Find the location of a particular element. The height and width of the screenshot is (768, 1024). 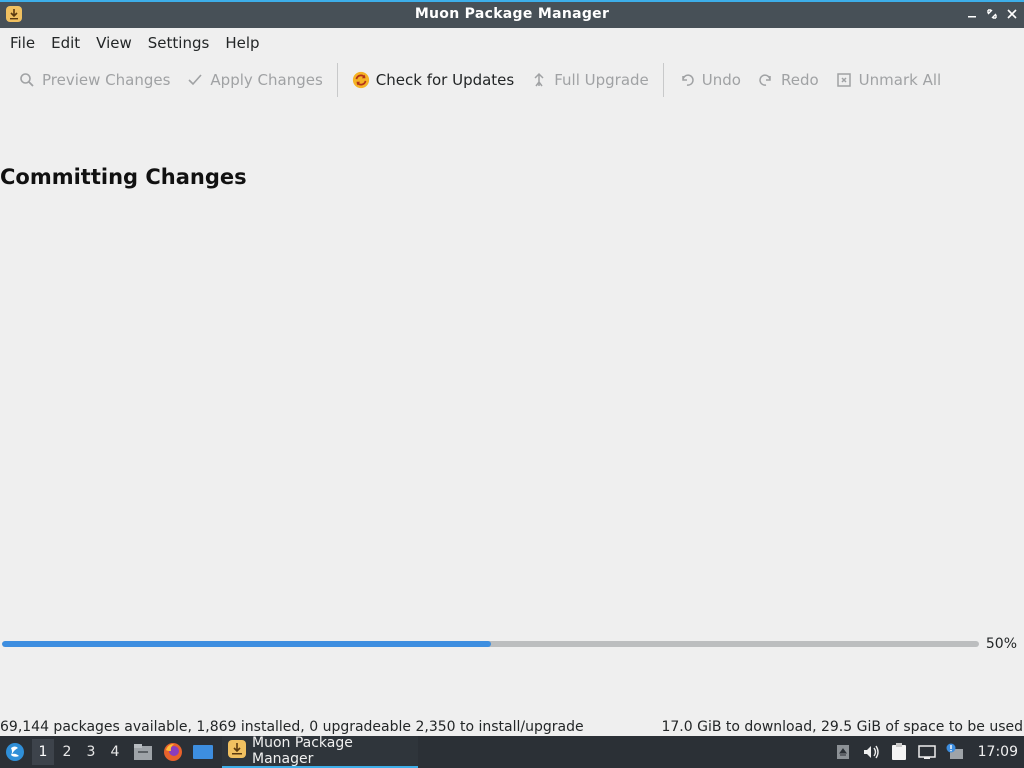

search-icon is located at coordinates (27, 80).